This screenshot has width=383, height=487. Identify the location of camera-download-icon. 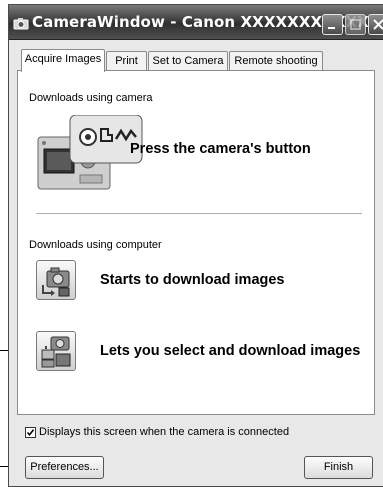
(56, 280).